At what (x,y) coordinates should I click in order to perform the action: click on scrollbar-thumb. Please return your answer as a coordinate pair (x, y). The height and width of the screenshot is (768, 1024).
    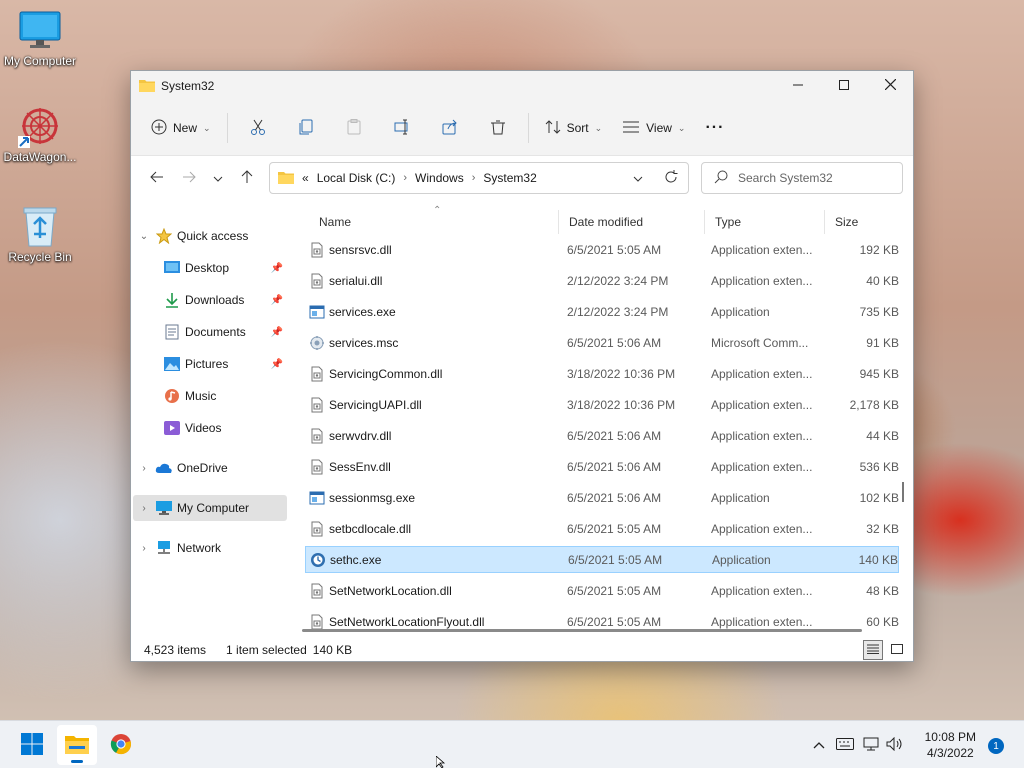
    Looking at the image, I should click on (903, 492).